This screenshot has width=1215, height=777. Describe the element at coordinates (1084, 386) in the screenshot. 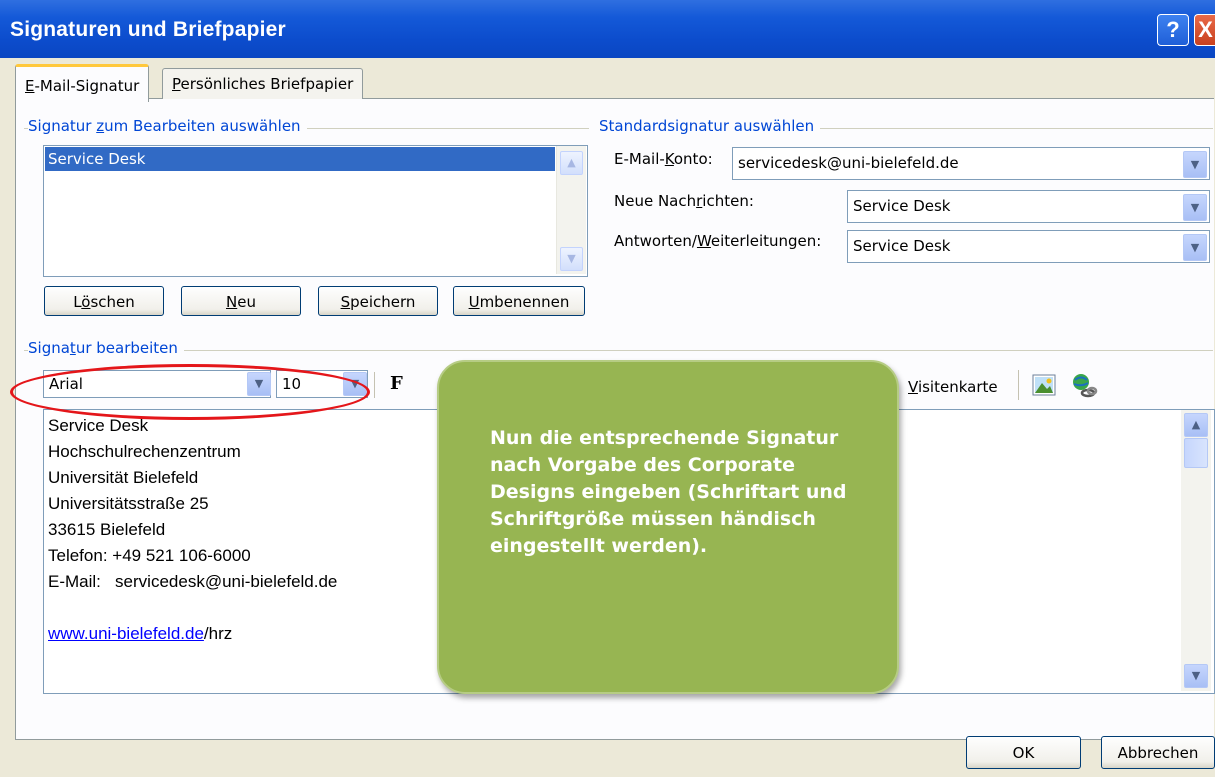

I see `hyperlink-icon` at that location.